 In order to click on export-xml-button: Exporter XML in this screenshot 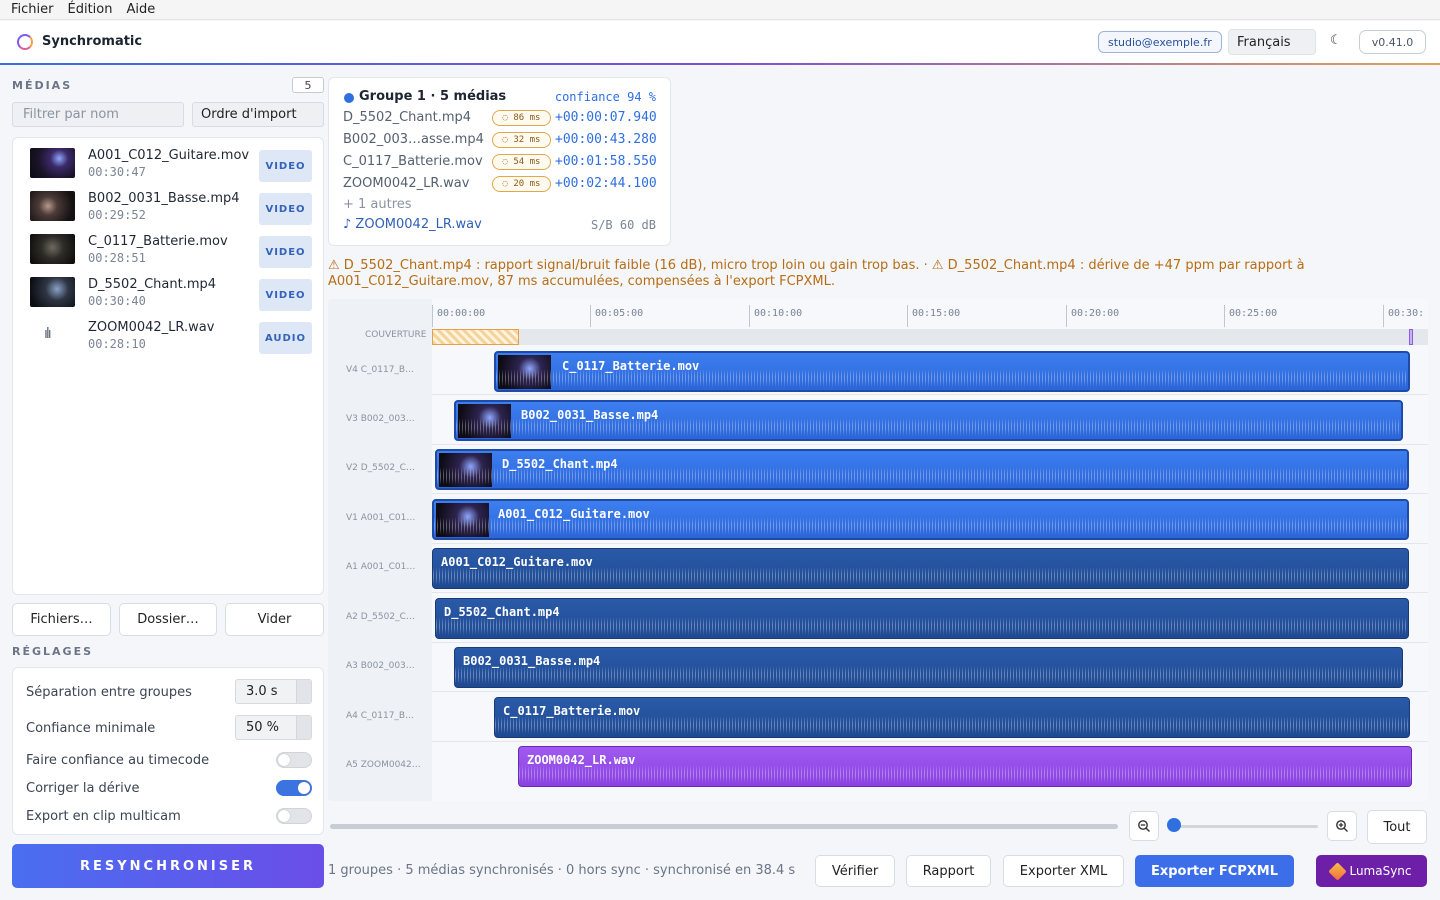, I will do `click(1063, 871)`.